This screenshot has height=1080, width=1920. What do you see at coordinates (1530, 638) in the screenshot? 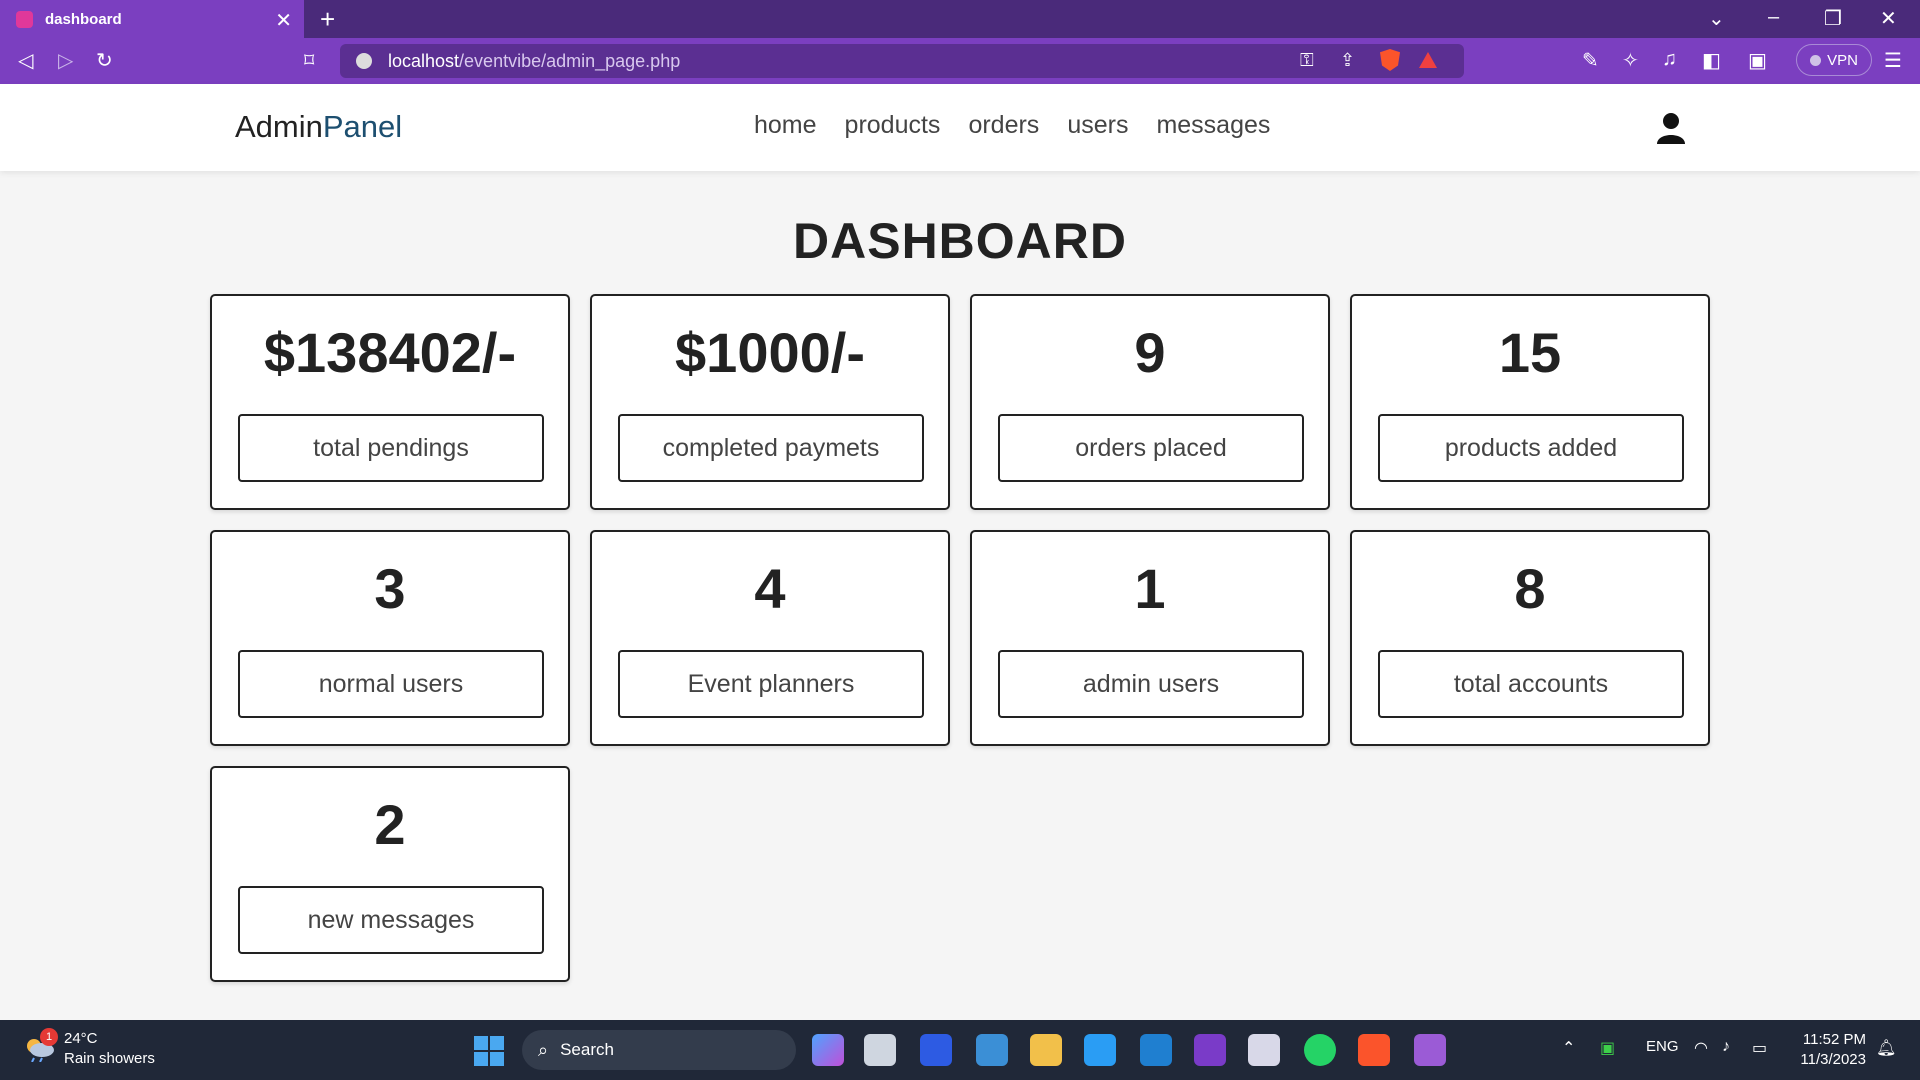
I see `stat-card-total-accounts: 8 total accounts` at bounding box center [1530, 638].